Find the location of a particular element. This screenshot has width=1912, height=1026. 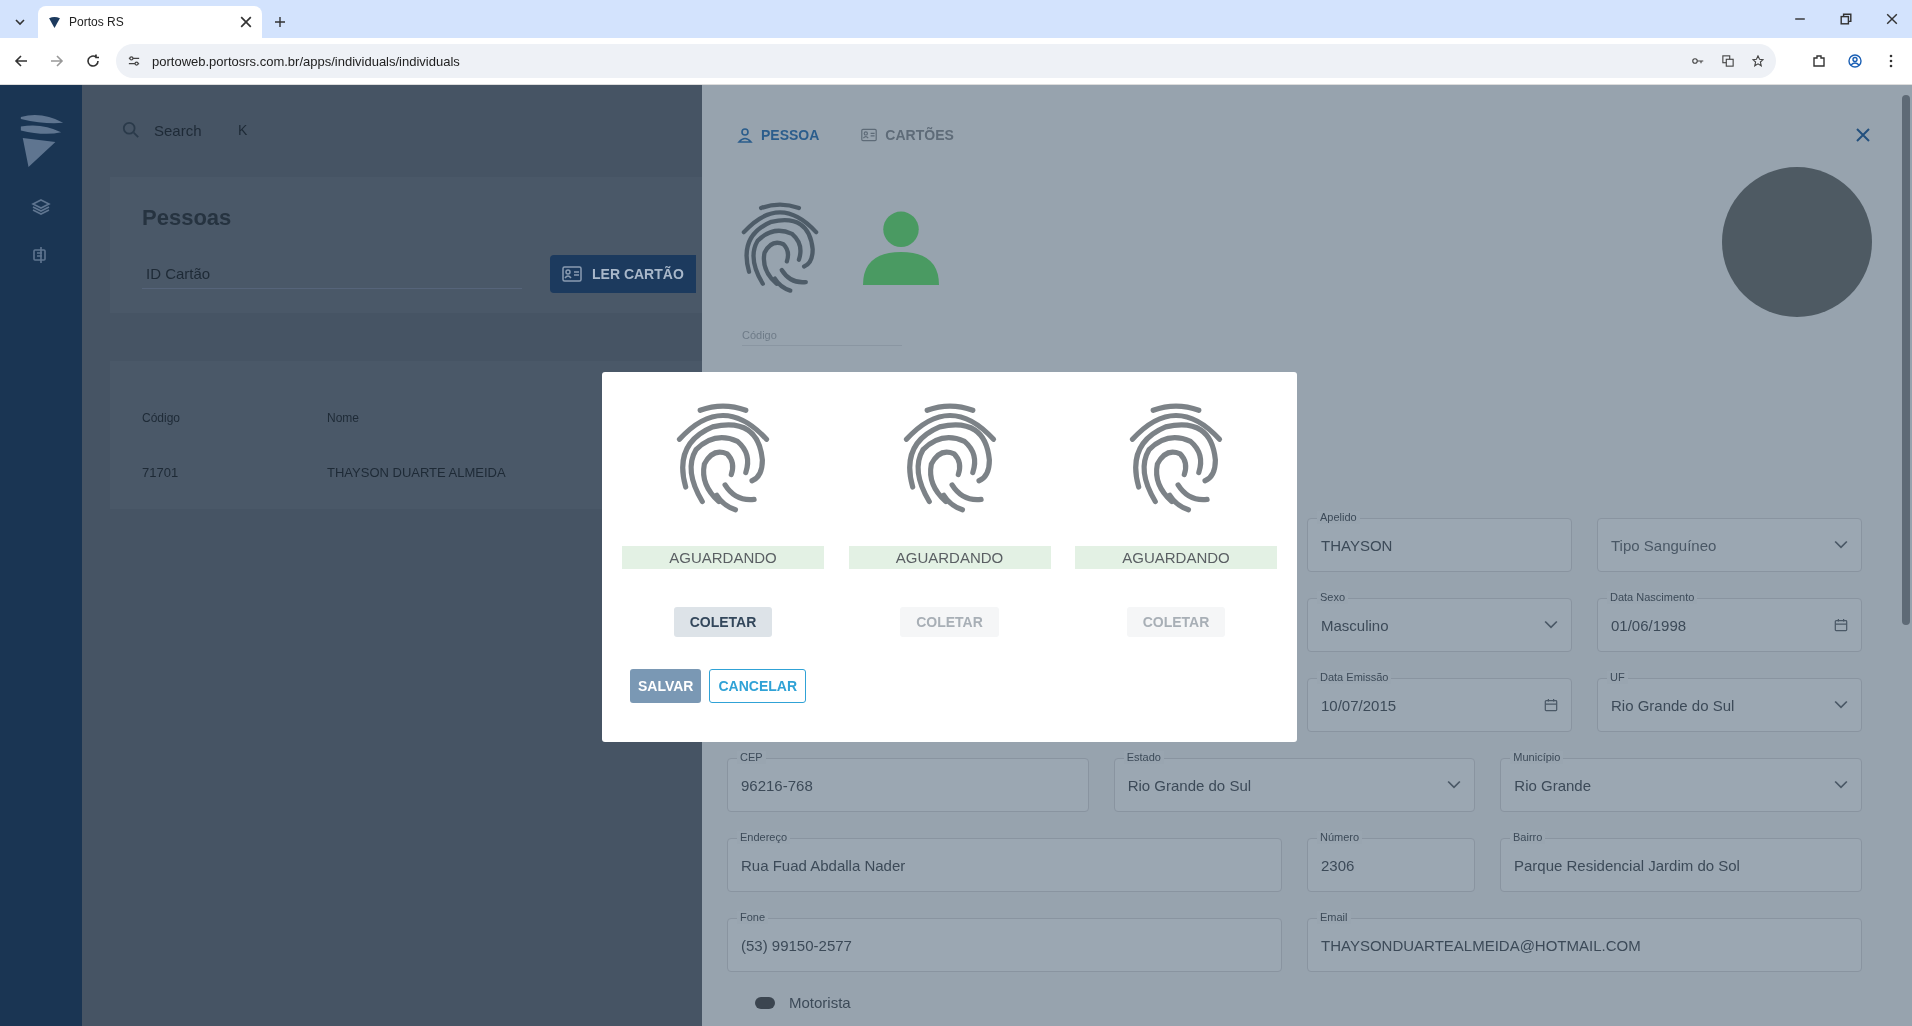

site-settings-icon is located at coordinates (134, 61).